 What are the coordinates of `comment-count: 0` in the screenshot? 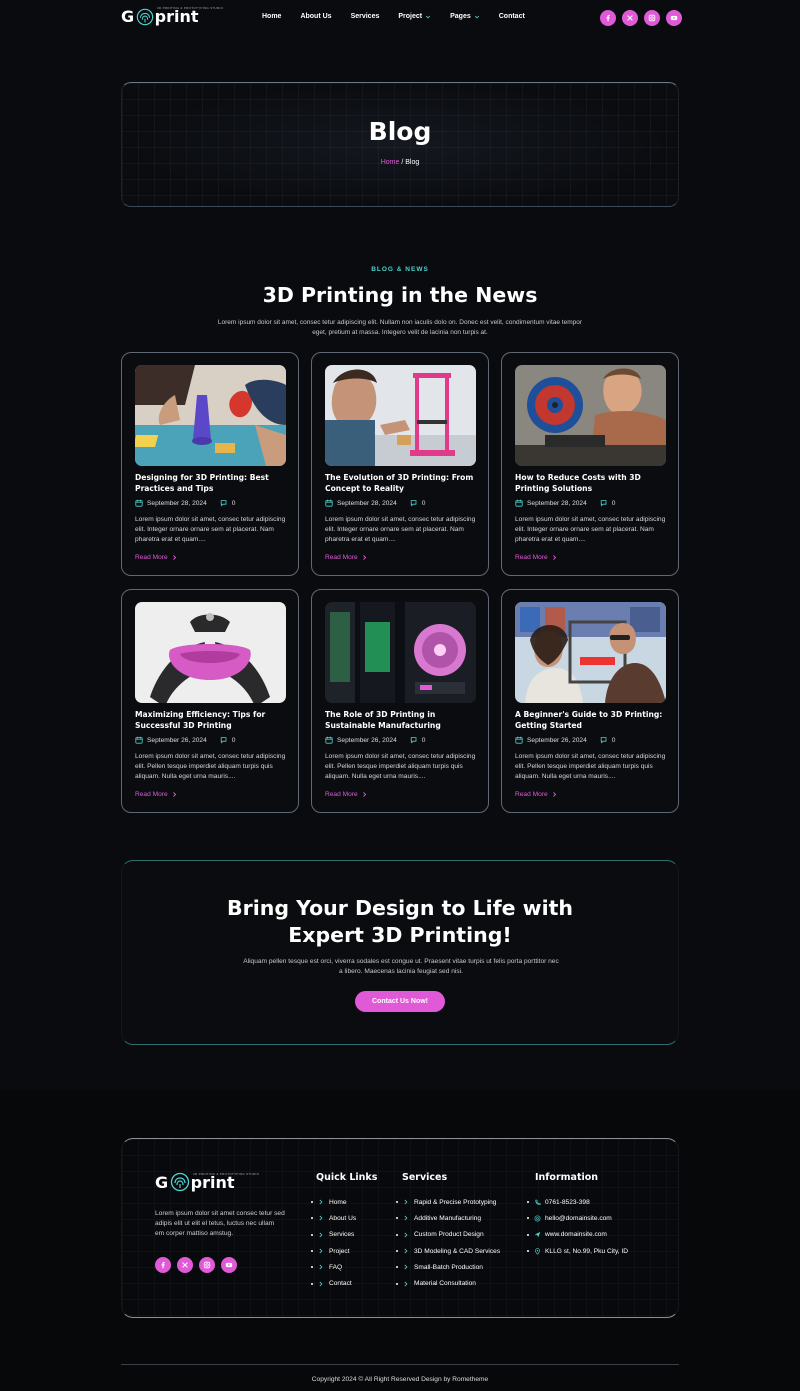 It's located at (233, 503).